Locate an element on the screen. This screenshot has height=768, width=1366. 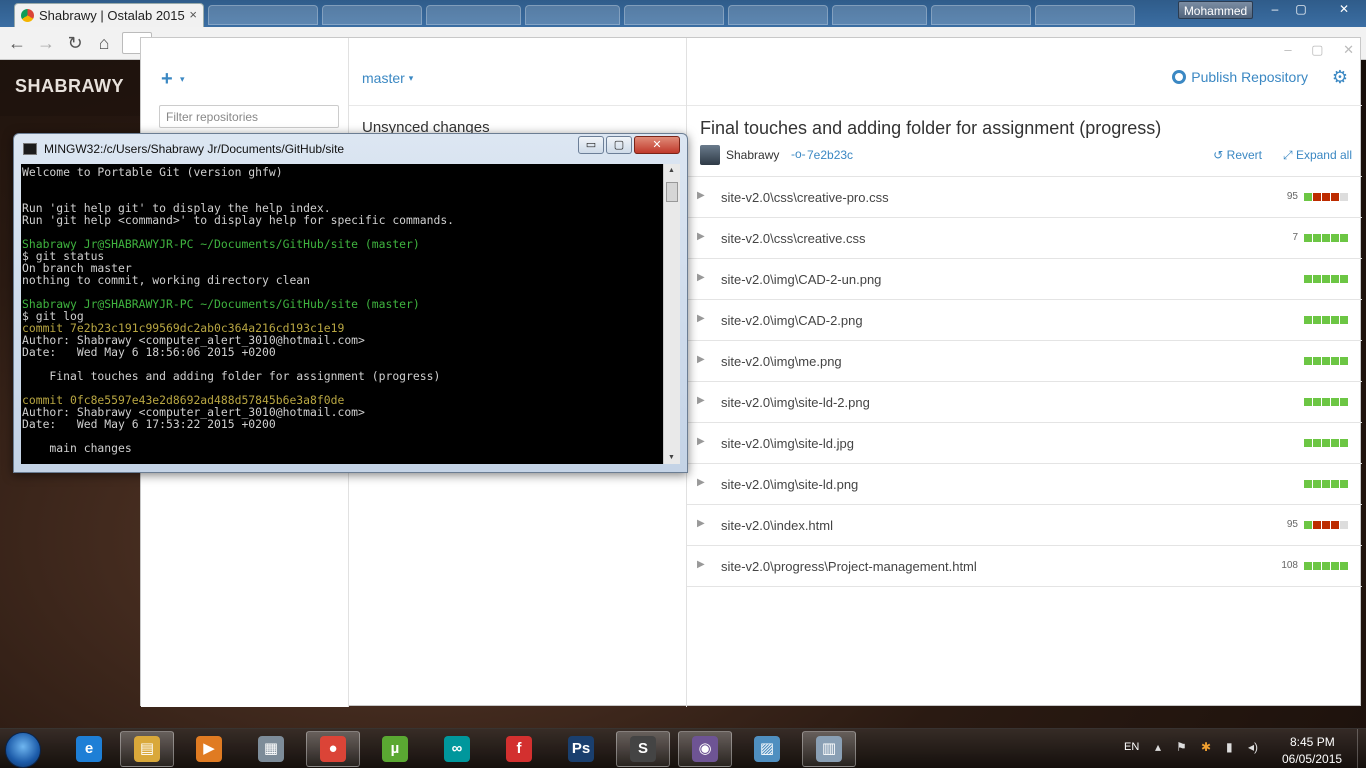
changed-file-row: ▶ site-v2.0\img\me.png is located at coordinates (1024, 361).